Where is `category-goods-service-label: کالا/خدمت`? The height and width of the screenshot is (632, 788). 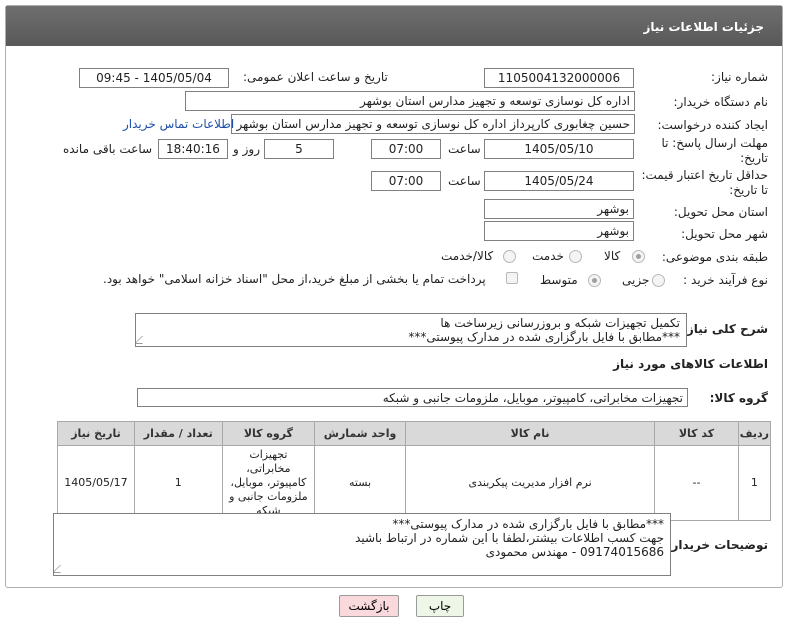
category-goods-service-label: کالا/خدمت is located at coordinates (467, 256).